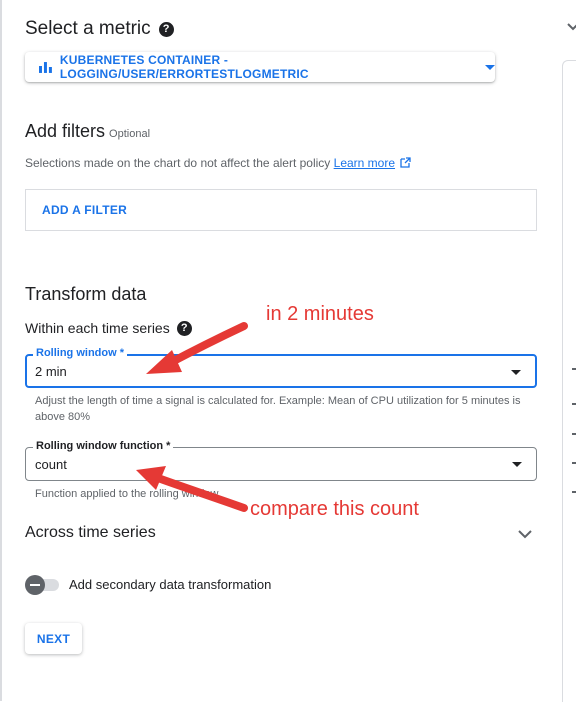 The width and height of the screenshot is (576, 702). Describe the element at coordinates (170, 584) in the screenshot. I see `secondary-transformation-label: Add secondary data transformation` at that location.